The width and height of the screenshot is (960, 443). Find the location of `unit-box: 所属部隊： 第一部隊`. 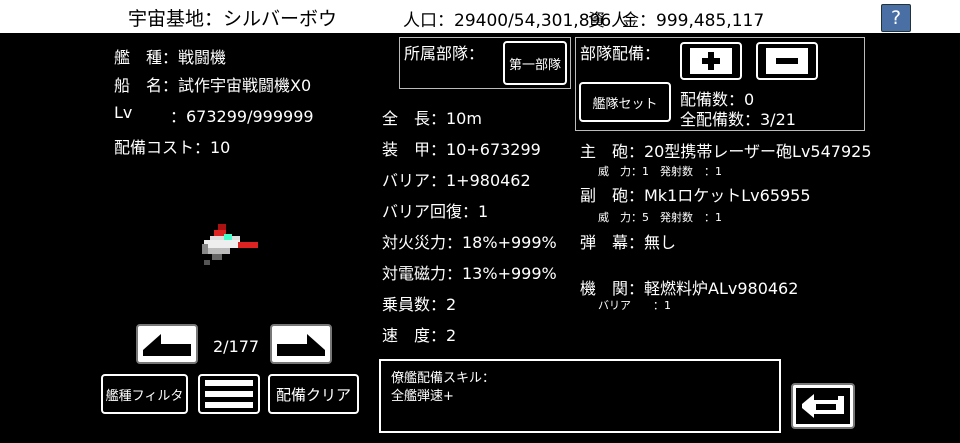

unit-box: 所属部隊： 第一部隊 is located at coordinates (485, 63).